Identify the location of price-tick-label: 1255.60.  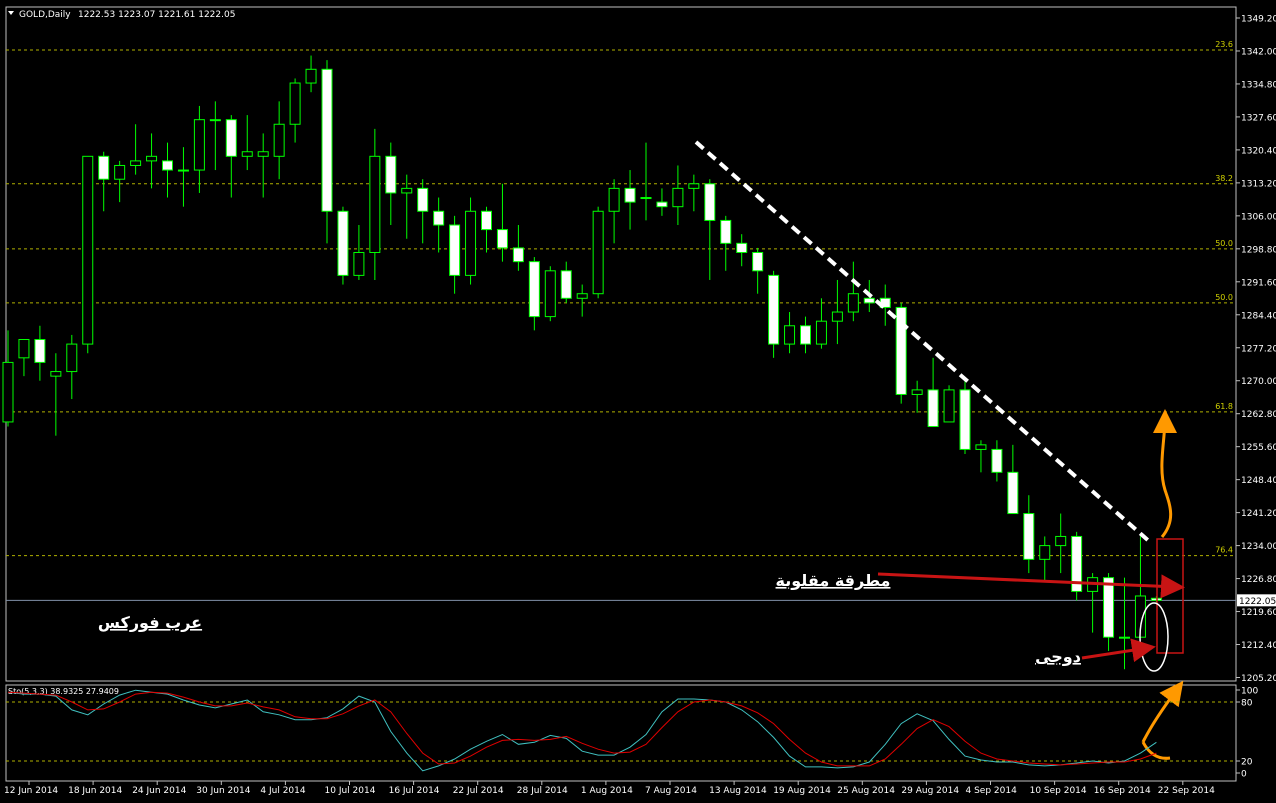
(1258, 448).